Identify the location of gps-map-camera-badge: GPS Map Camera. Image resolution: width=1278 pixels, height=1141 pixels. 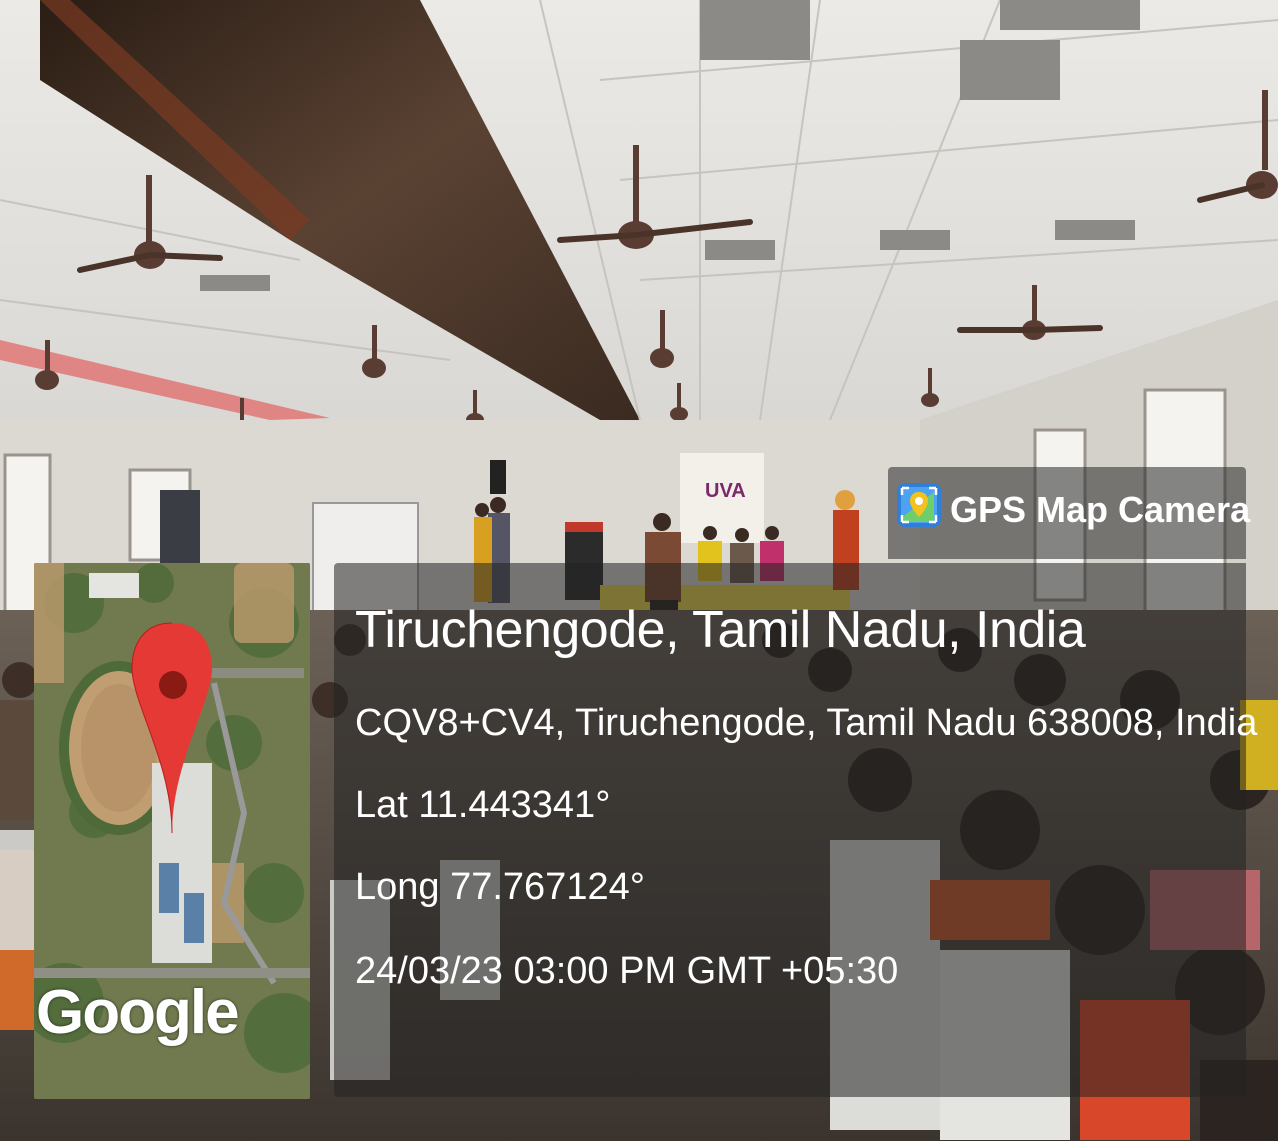
(1069, 513).